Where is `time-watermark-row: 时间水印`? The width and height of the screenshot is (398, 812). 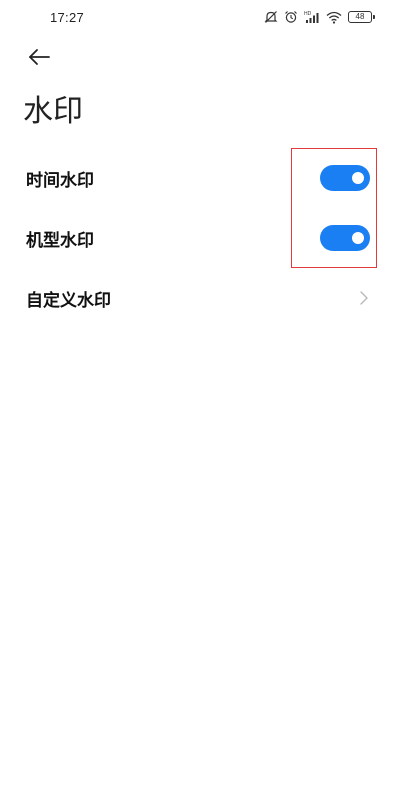 time-watermark-row: 时间水印 is located at coordinates (199, 178).